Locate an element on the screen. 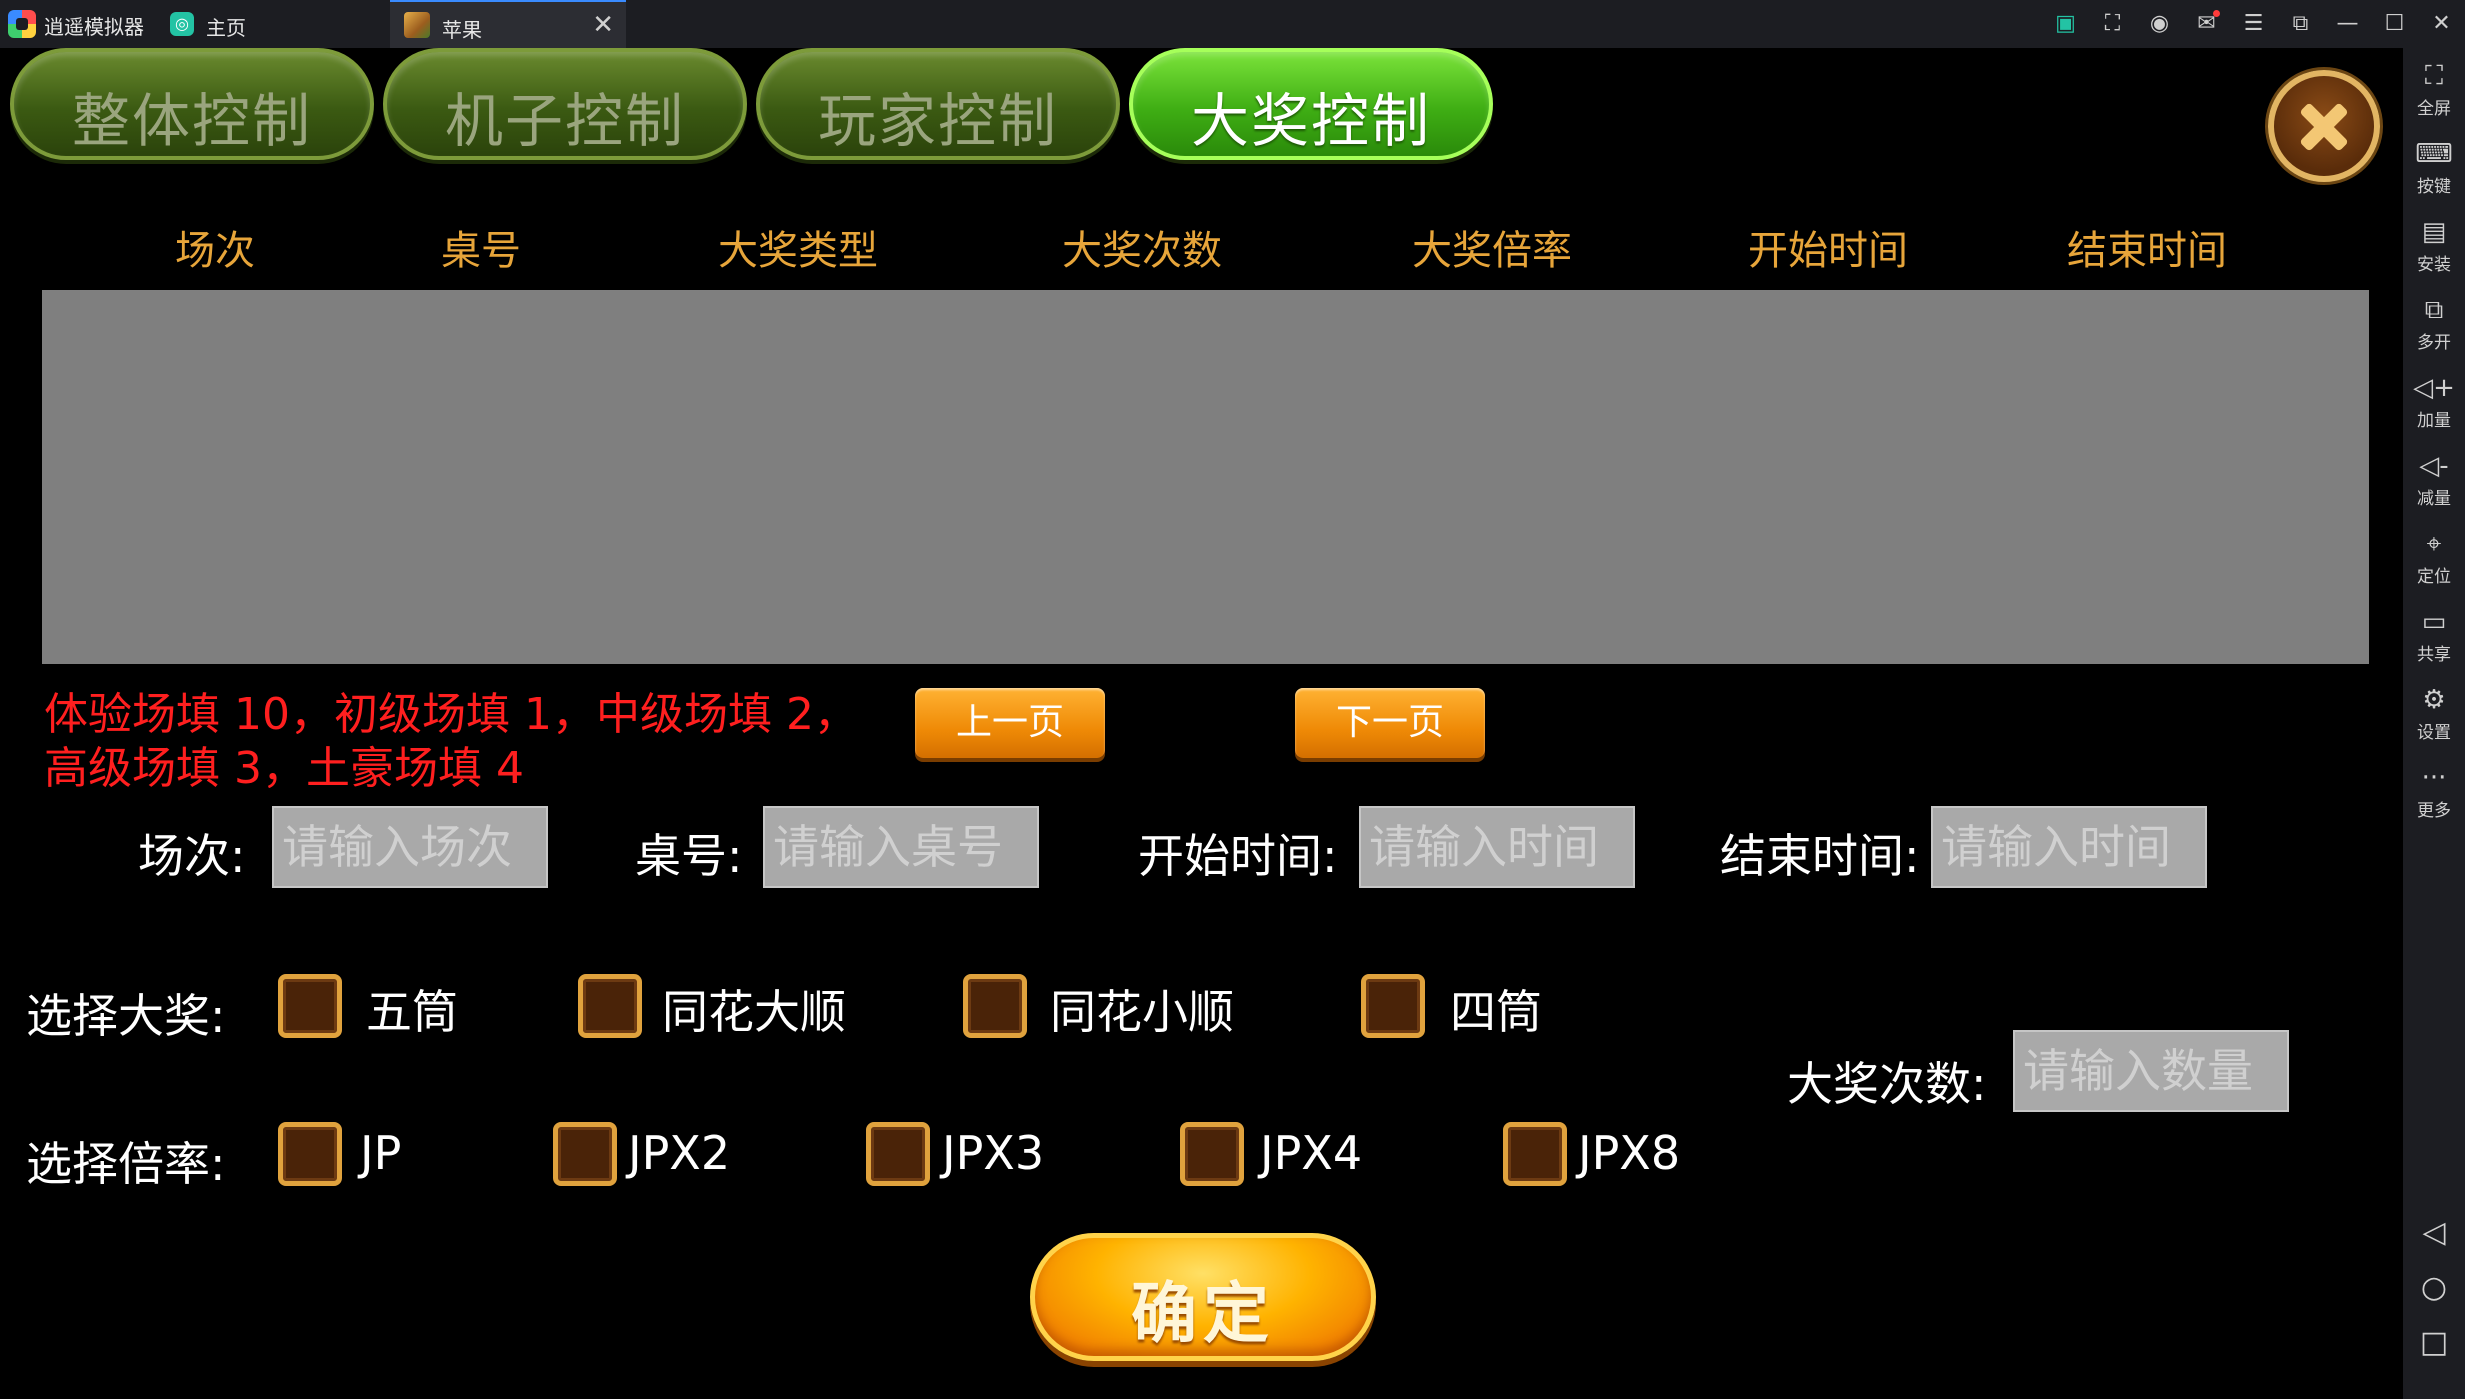 Image resolution: width=2465 pixels, height=1399 pixels. prev-page-button: 上一页 is located at coordinates (1010, 723).